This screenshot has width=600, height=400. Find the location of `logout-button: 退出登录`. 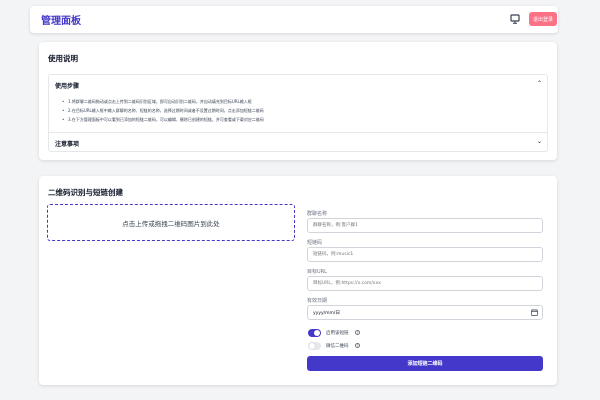

logout-button: 退出登录 is located at coordinates (543, 19).